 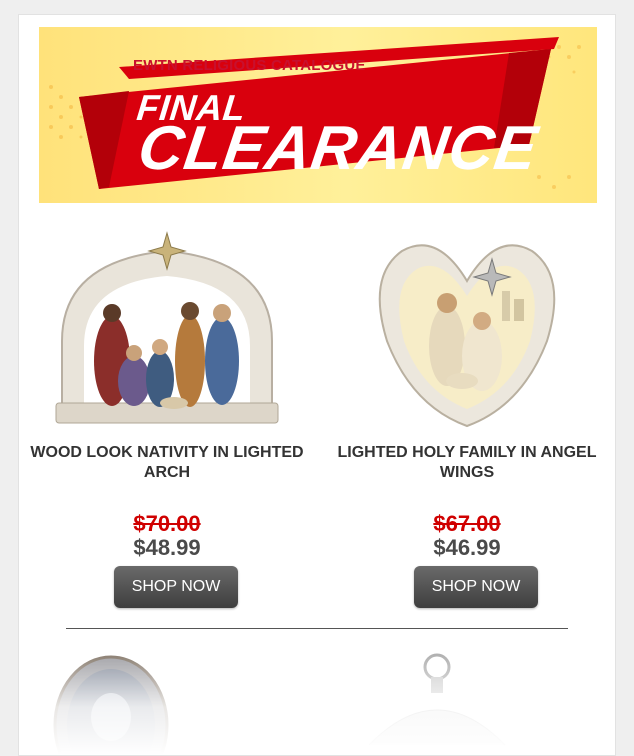 I want to click on section-divider, so click(x=317, y=628).